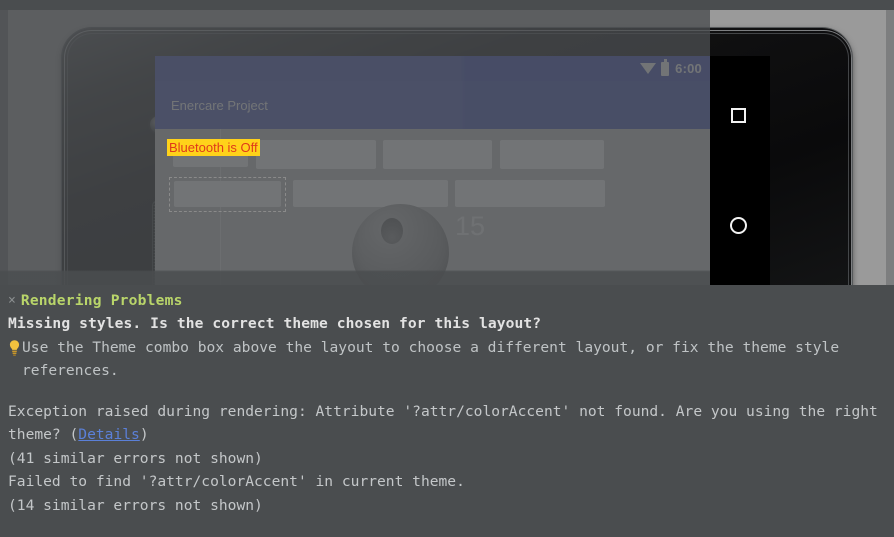 The width and height of the screenshot is (894, 537). What do you see at coordinates (101, 300) in the screenshot?
I see `problems-title: Rendering Problems` at bounding box center [101, 300].